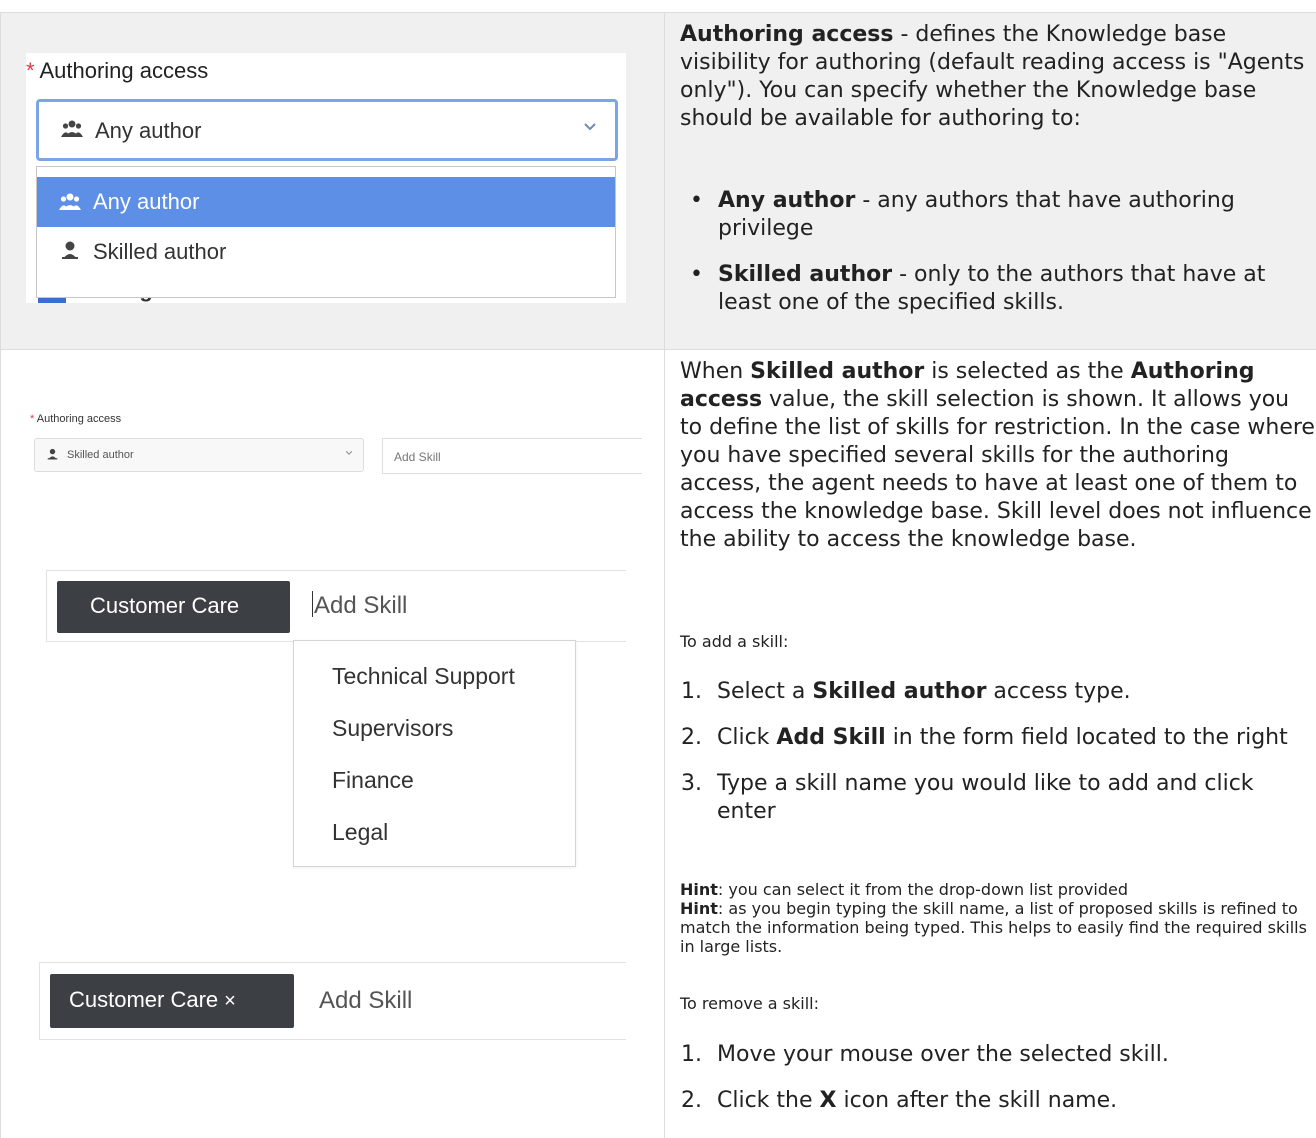 This screenshot has height=1138, width=1316. What do you see at coordinates (1086, 737) in the screenshot?
I see `text: in the form field located to the right` at bounding box center [1086, 737].